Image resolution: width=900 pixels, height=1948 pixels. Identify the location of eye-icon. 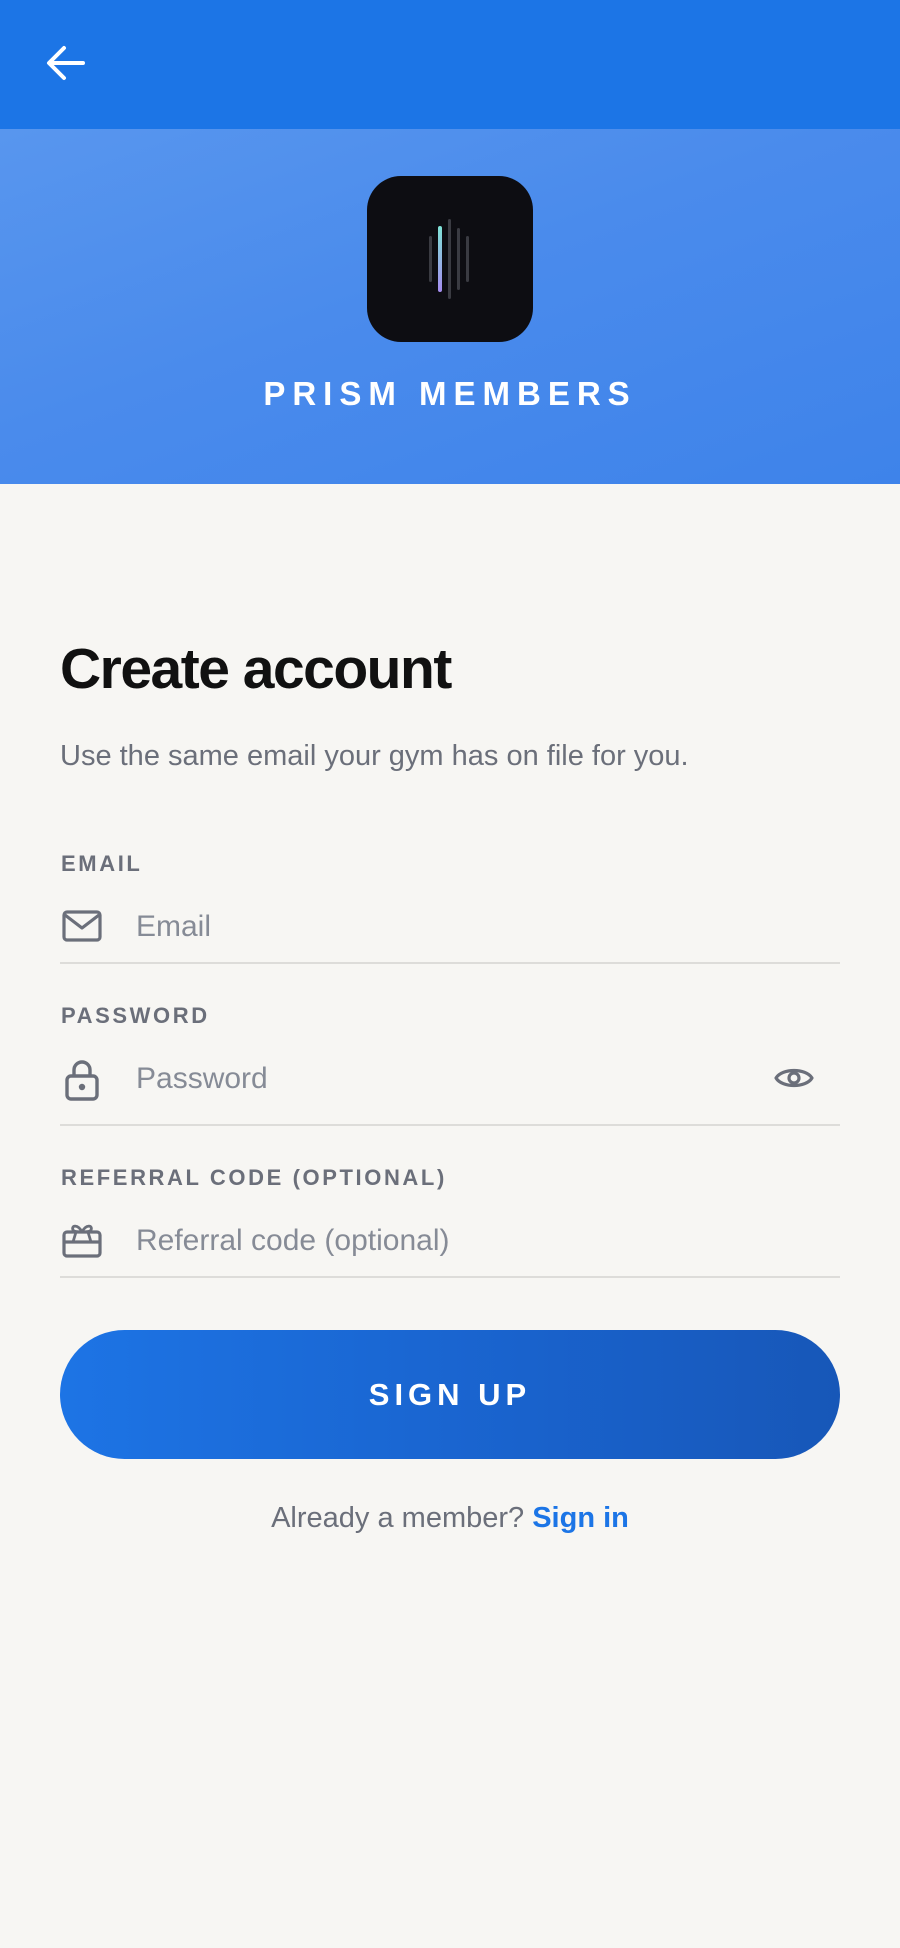
(794, 1080).